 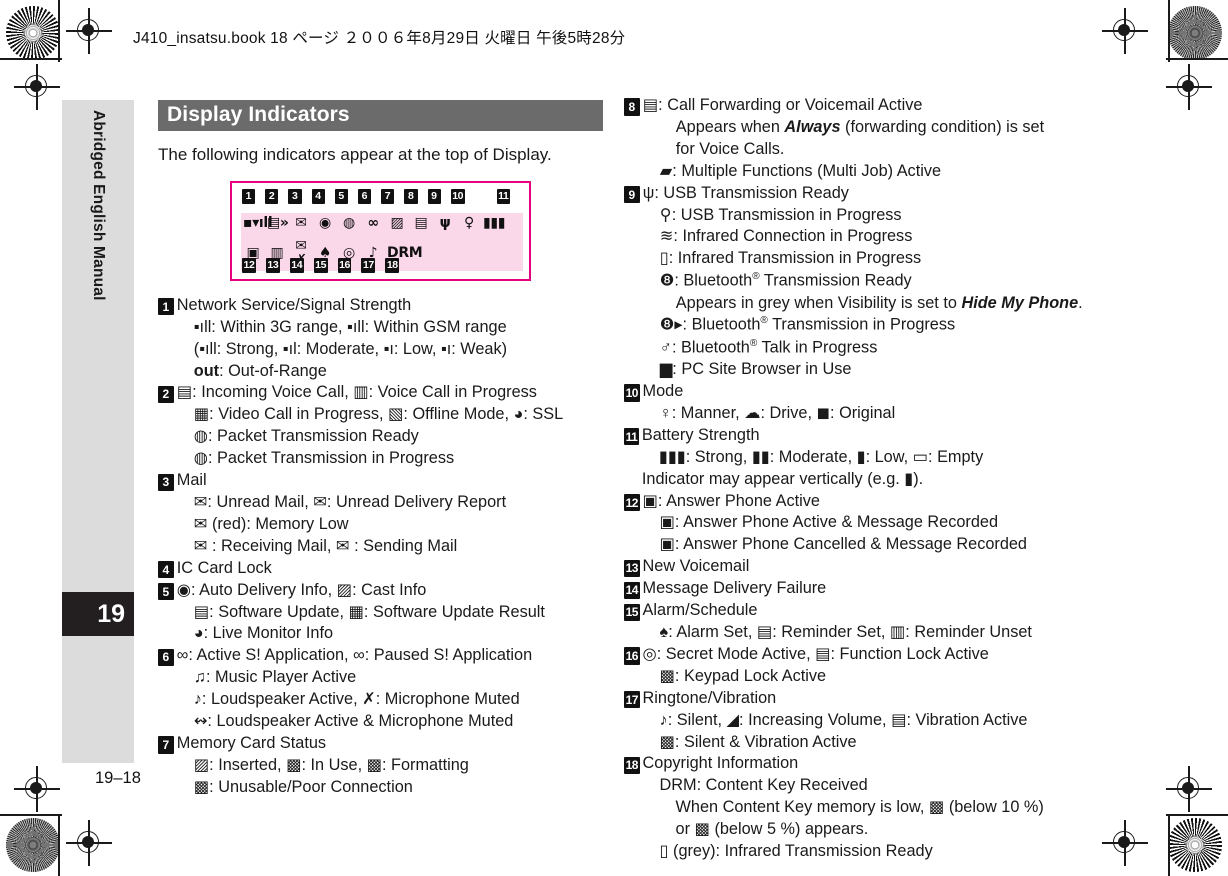 I want to click on indicator-line: ♀: Manner, ☁: Drive, ◼: Original, so click(x=777, y=412).